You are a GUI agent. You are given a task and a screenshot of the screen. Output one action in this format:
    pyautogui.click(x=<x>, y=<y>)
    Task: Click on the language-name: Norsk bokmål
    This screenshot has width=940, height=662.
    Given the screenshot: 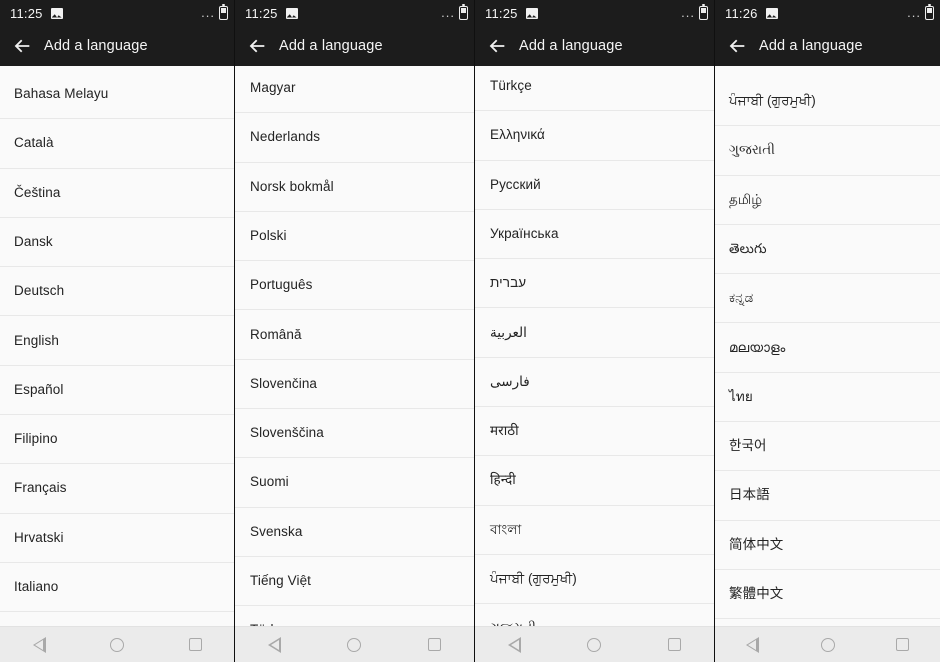 What is the action you would take?
    pyautogui.click(x=292, y=186)
    